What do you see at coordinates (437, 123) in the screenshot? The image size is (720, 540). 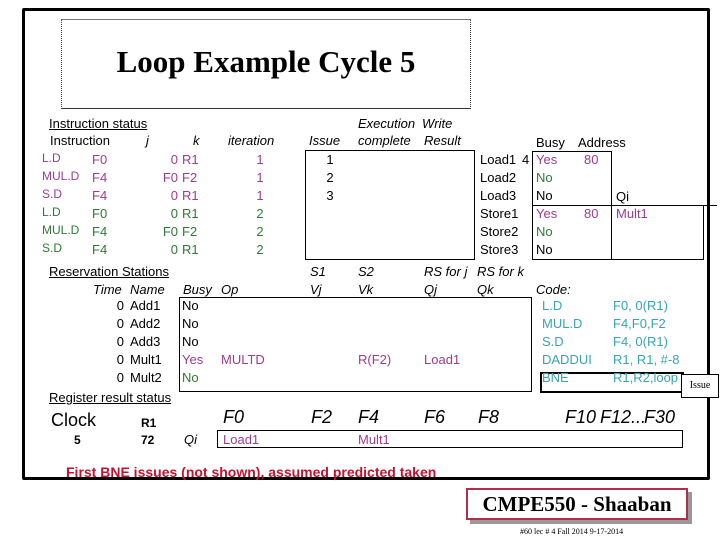 I see `col-write-top: Write` at bounding box center [437, 123].